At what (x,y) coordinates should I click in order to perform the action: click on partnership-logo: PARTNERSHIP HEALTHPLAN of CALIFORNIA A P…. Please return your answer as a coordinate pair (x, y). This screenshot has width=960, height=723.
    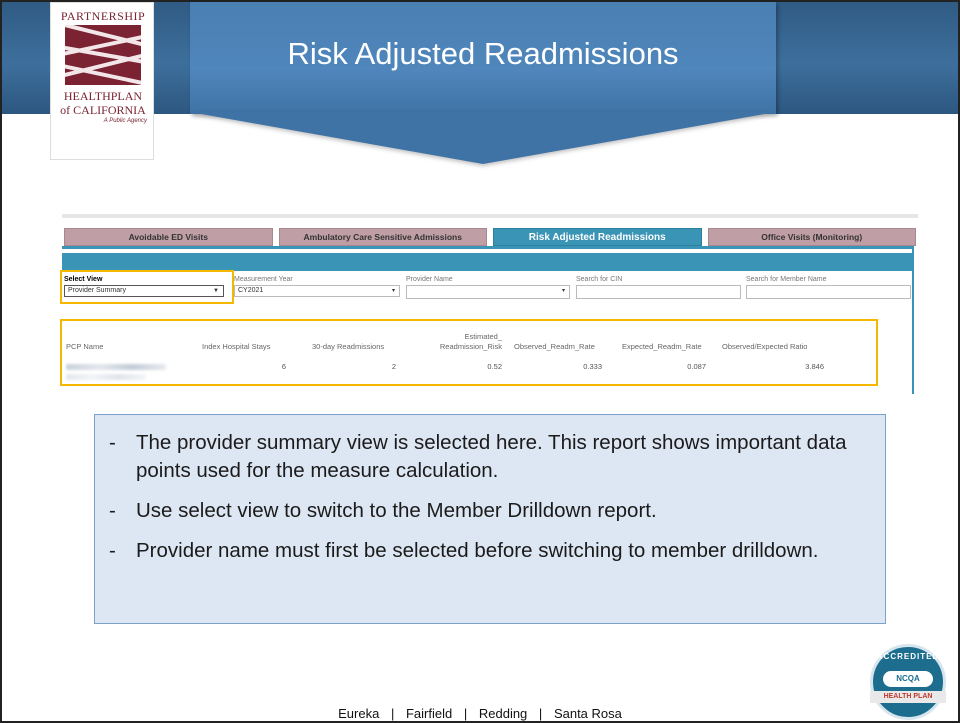
    Looking at the image, I should click on (102, 81).